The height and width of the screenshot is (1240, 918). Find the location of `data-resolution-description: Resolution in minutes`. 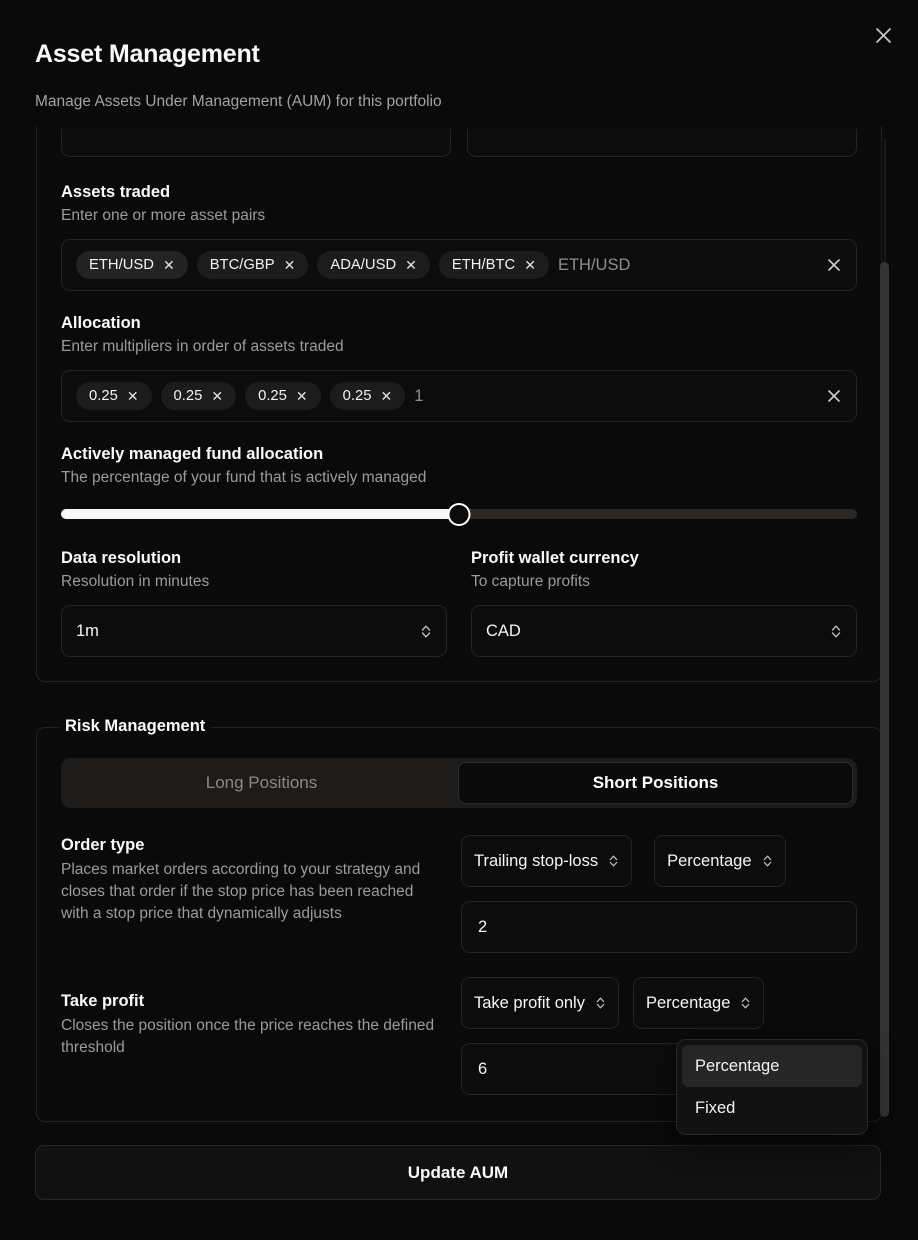

data-resolution-description: Resolution in minutes is located at coordinates (135, 581).